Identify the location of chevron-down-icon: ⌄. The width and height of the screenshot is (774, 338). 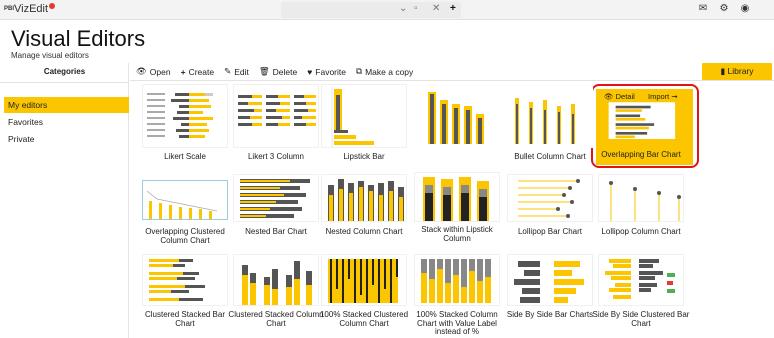
(403, 8).